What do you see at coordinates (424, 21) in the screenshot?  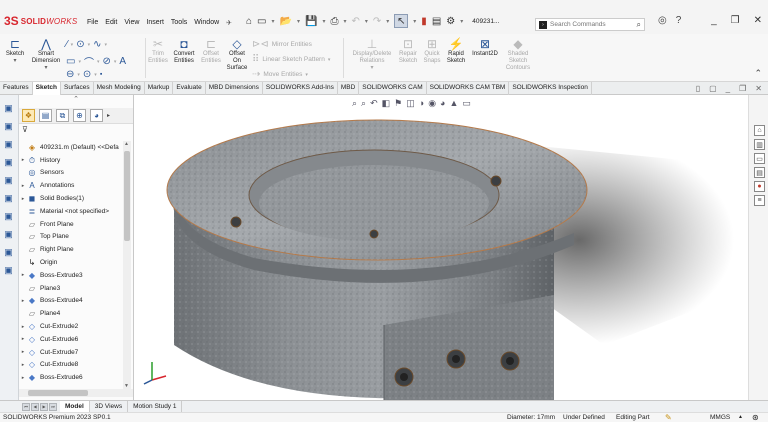 I see `traffic-light-icon: ▮` at bounding box center [424, 21].